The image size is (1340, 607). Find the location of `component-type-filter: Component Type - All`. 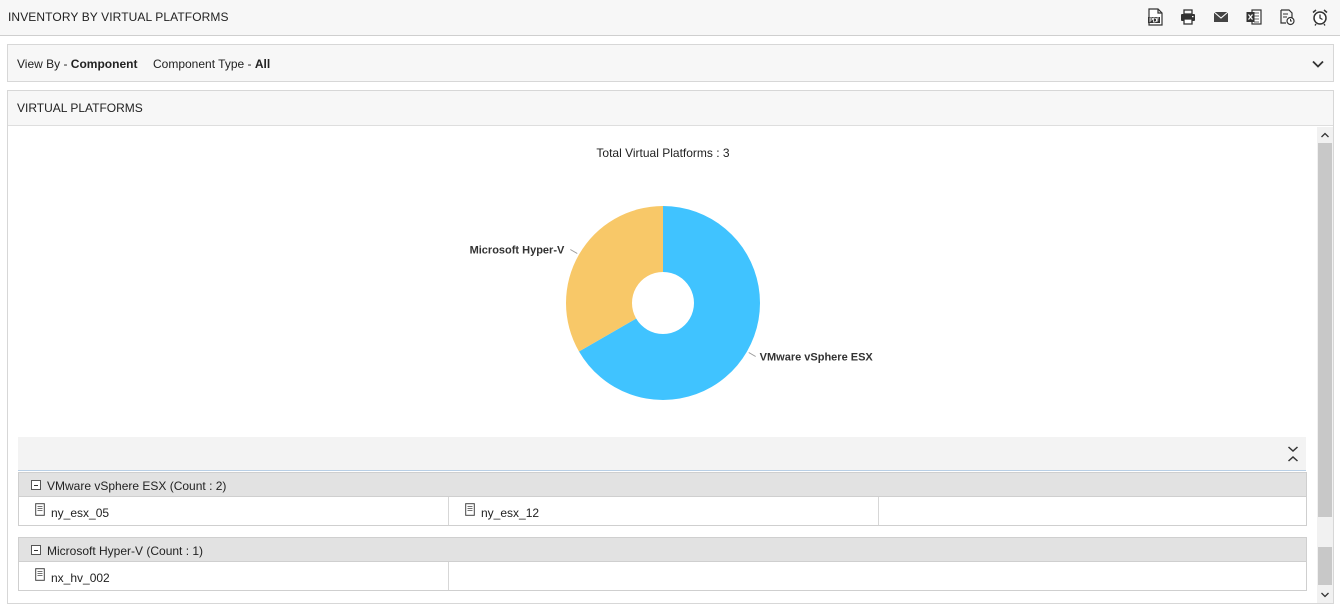

component-type-filter: Component Type - All is located at coordinates (211, 64).